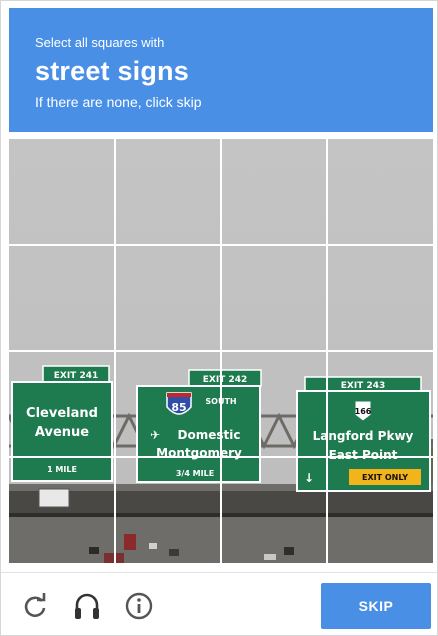  What do you see at coordinates (168, 298) in the screenshot?
I see `tile-r2-c2` at bounding box center [168, 298].